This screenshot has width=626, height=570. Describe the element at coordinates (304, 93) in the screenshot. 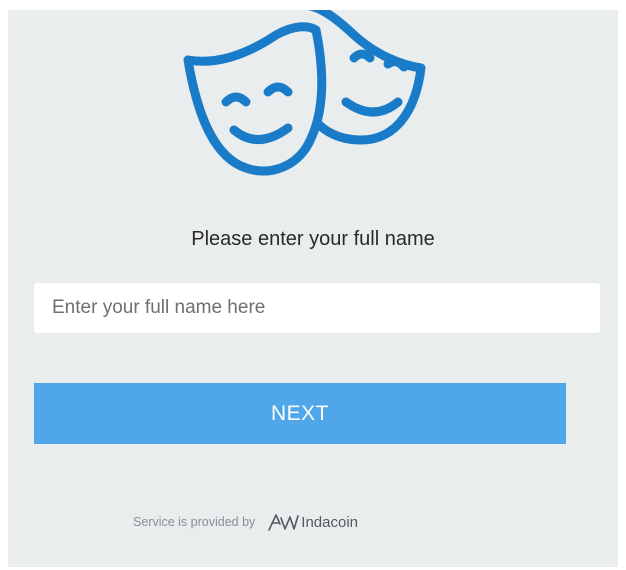

I see `theater-masks-icon` at that location.